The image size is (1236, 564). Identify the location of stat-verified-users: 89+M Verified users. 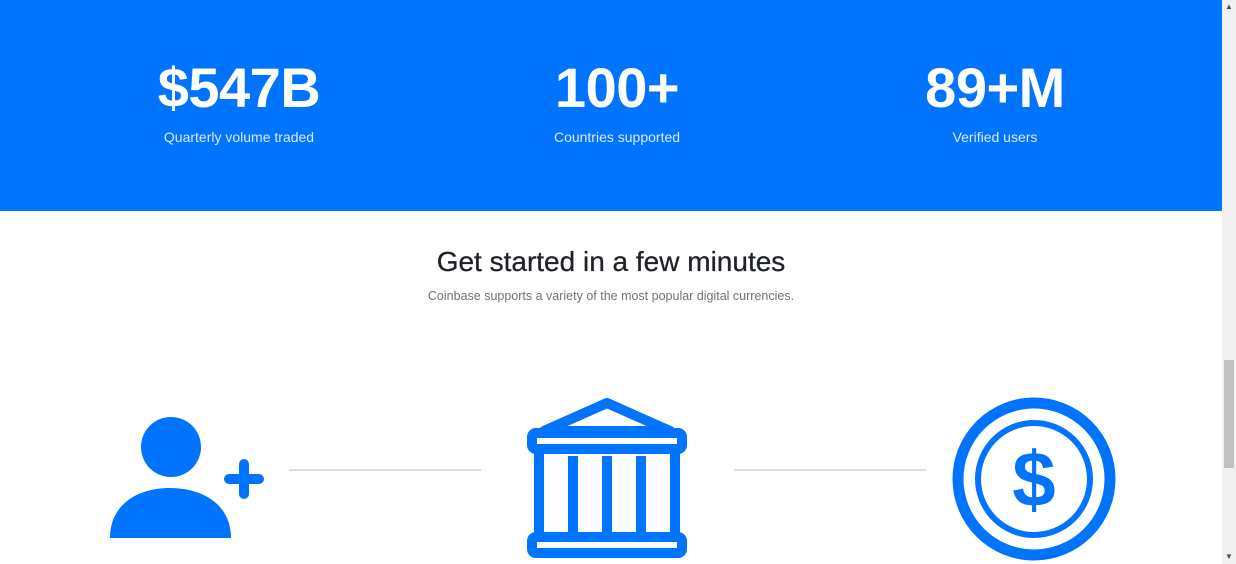
(995, 101).